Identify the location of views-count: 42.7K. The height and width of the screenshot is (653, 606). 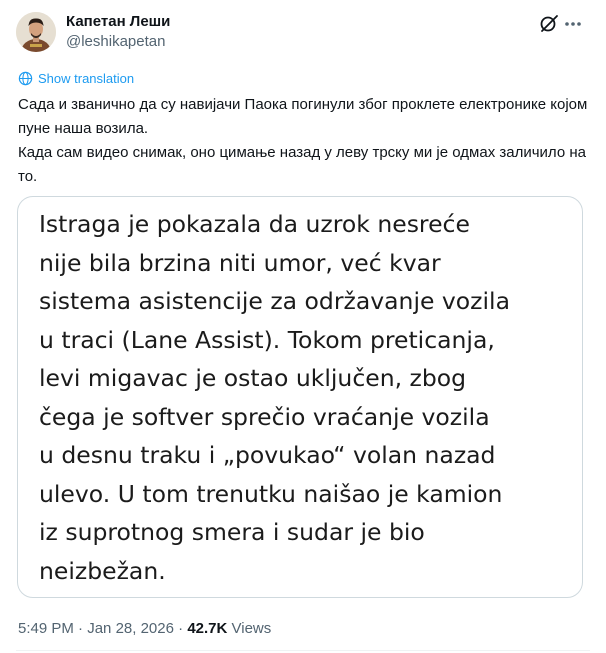
(207, 628).